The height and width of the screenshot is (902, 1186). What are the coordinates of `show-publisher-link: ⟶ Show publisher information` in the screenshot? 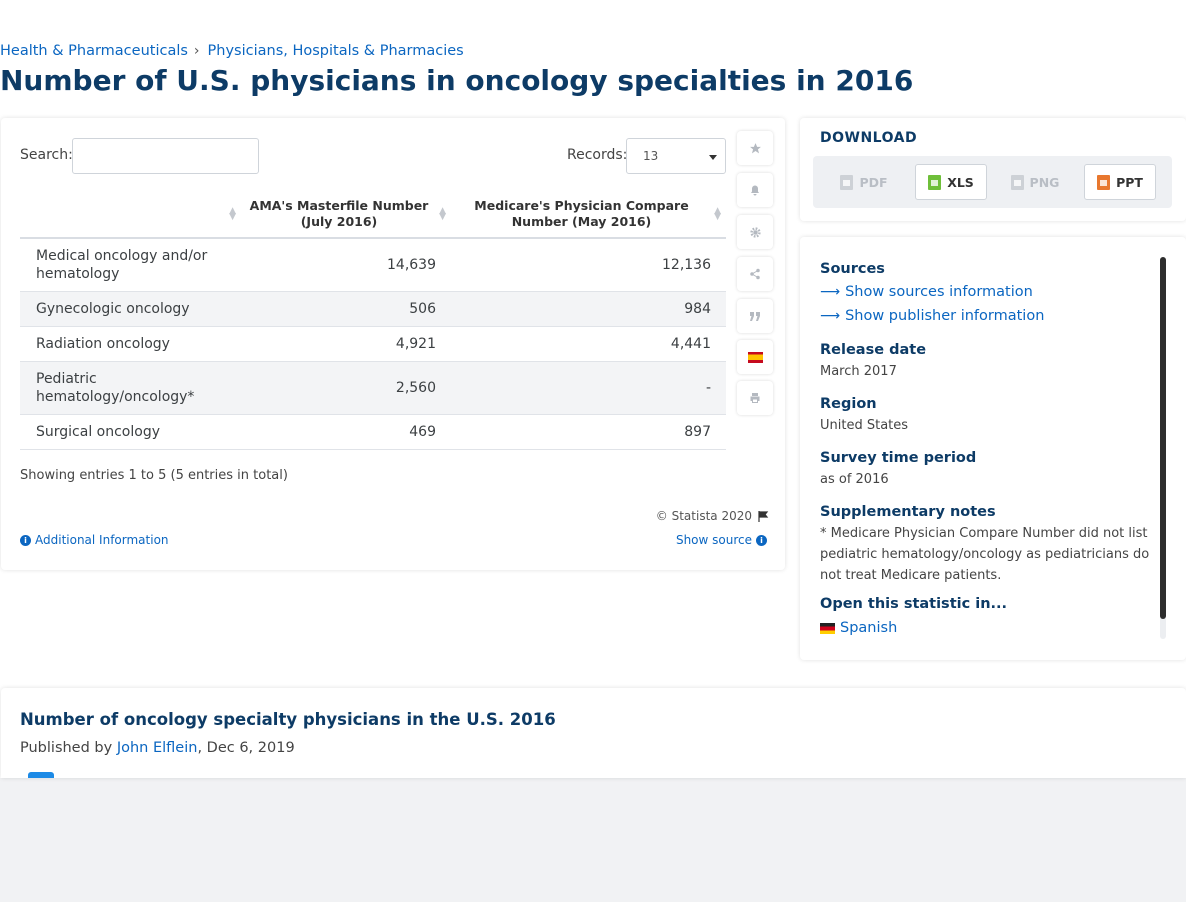 It's located at (985, 316).